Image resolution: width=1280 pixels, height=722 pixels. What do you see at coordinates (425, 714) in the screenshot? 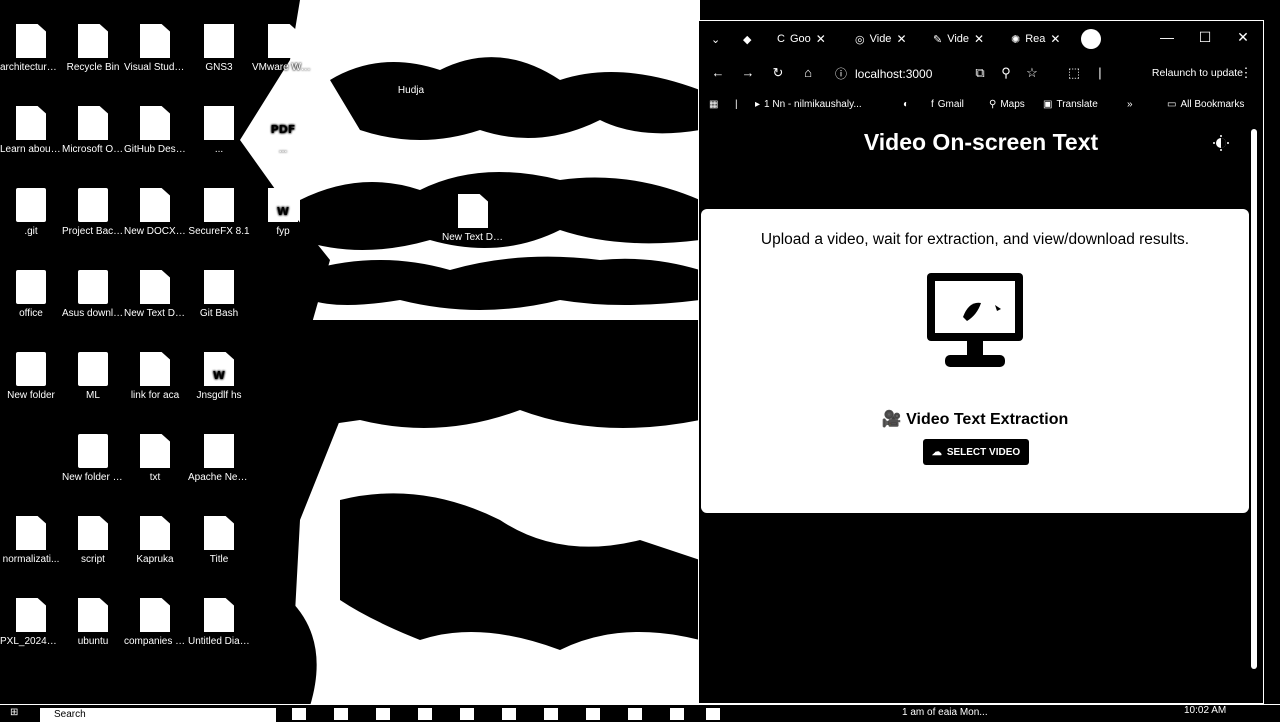
I see `file-explorer-icon` at bounding box center [425, 714].